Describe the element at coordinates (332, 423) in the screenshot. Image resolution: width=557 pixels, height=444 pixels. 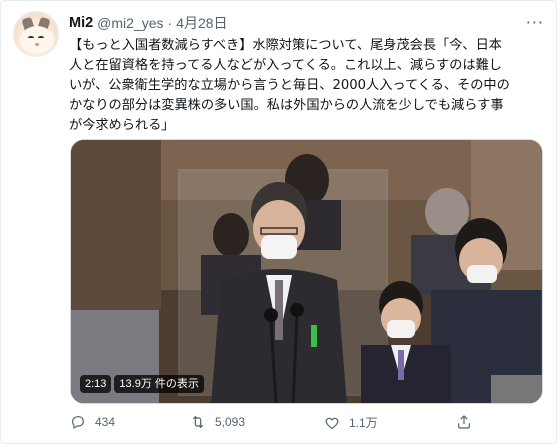
I see `like-icon` at that location.